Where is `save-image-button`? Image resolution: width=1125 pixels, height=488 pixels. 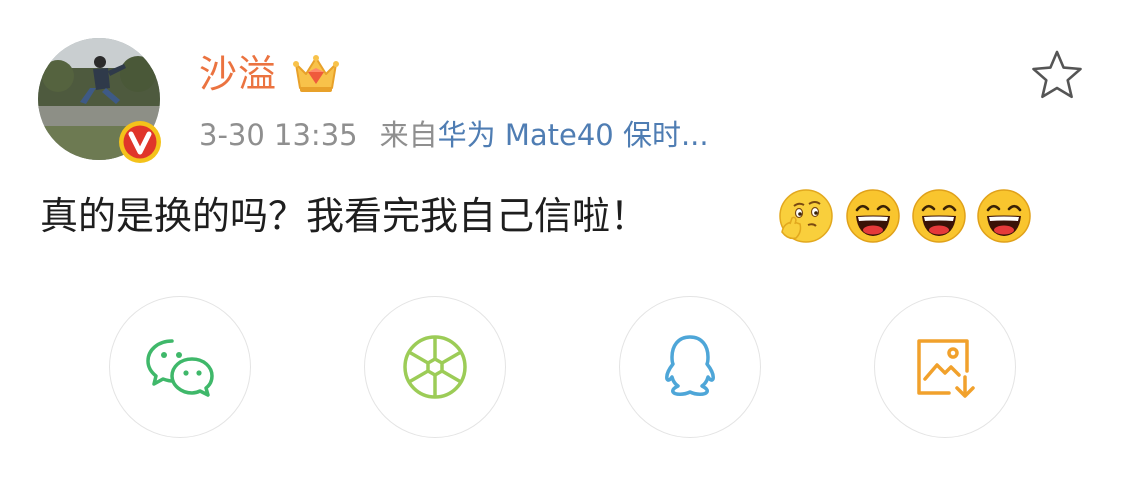 save-image-button is located at coordinates (945, 367).